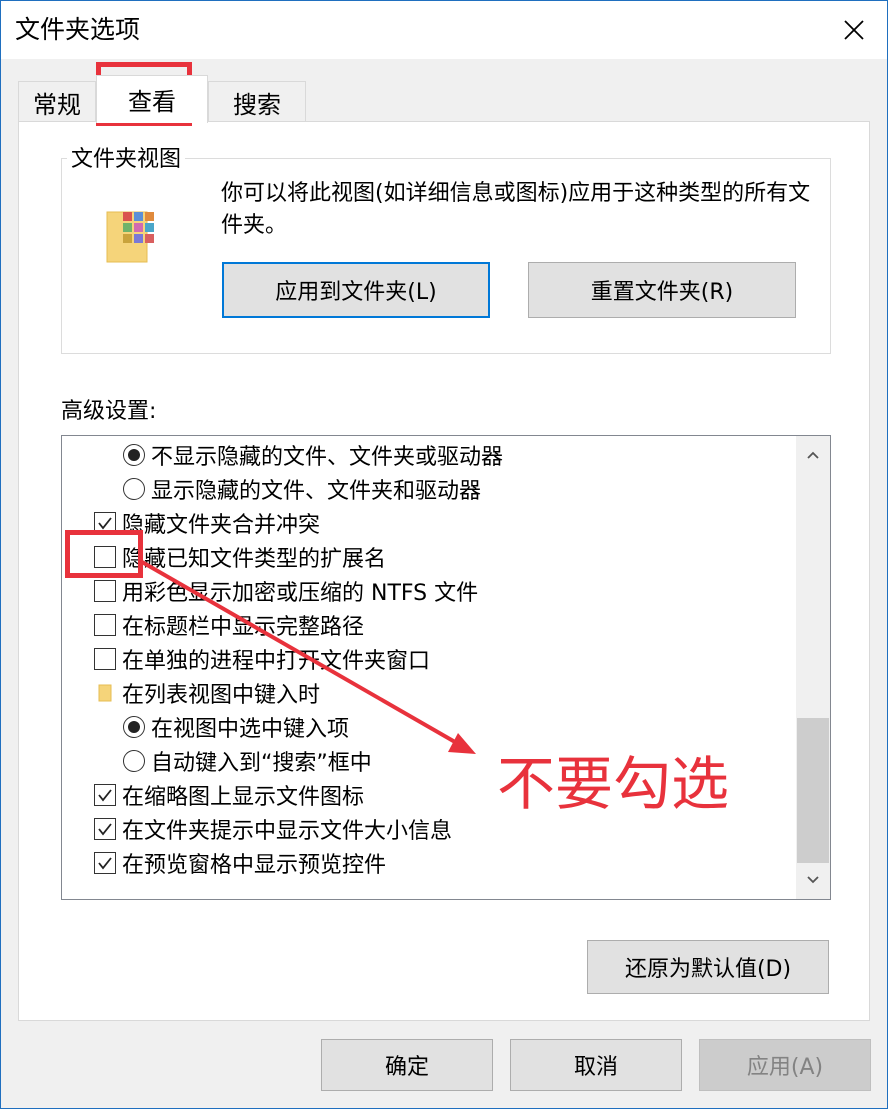 The height and width of the screenshot is (1109, 888). Describe the element at coordinates (444, 99) in the screenshot. I see `tab-strip: 常规 查看 搜索` at that location.